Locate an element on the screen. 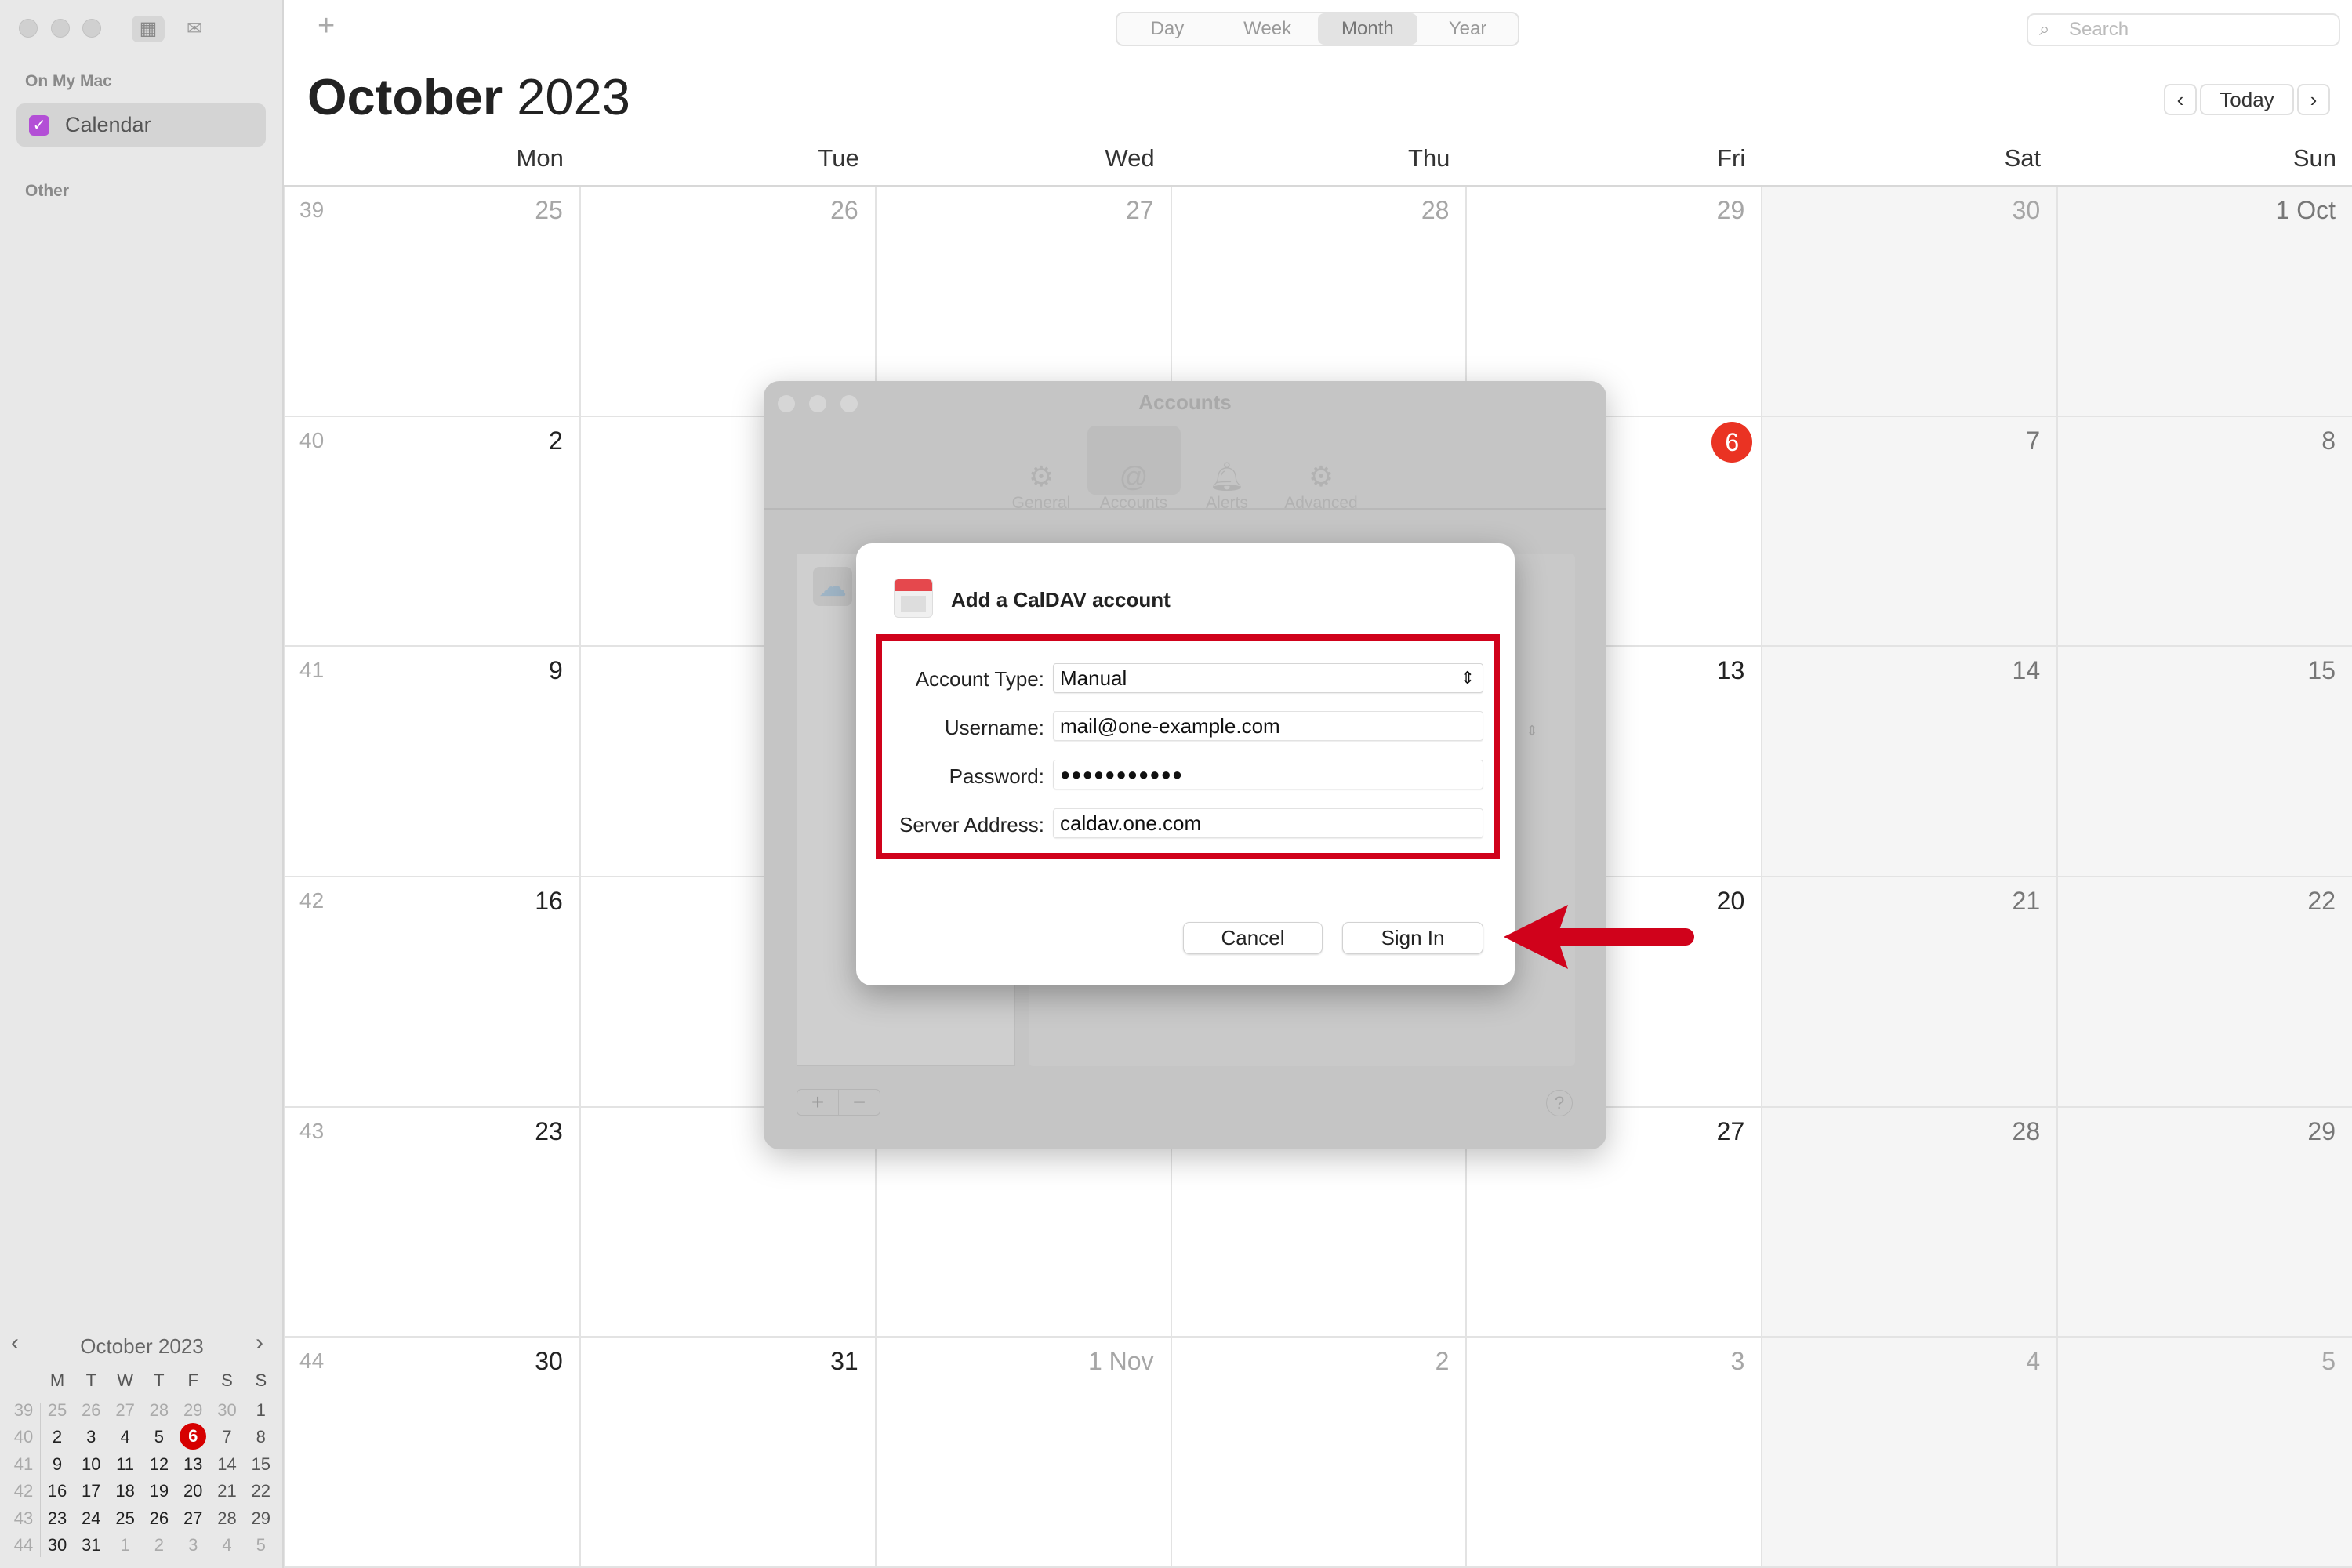 The width and height of the screenshot is (2352, 1568). day-cell: 22 is located at coordinates (2204, 993).